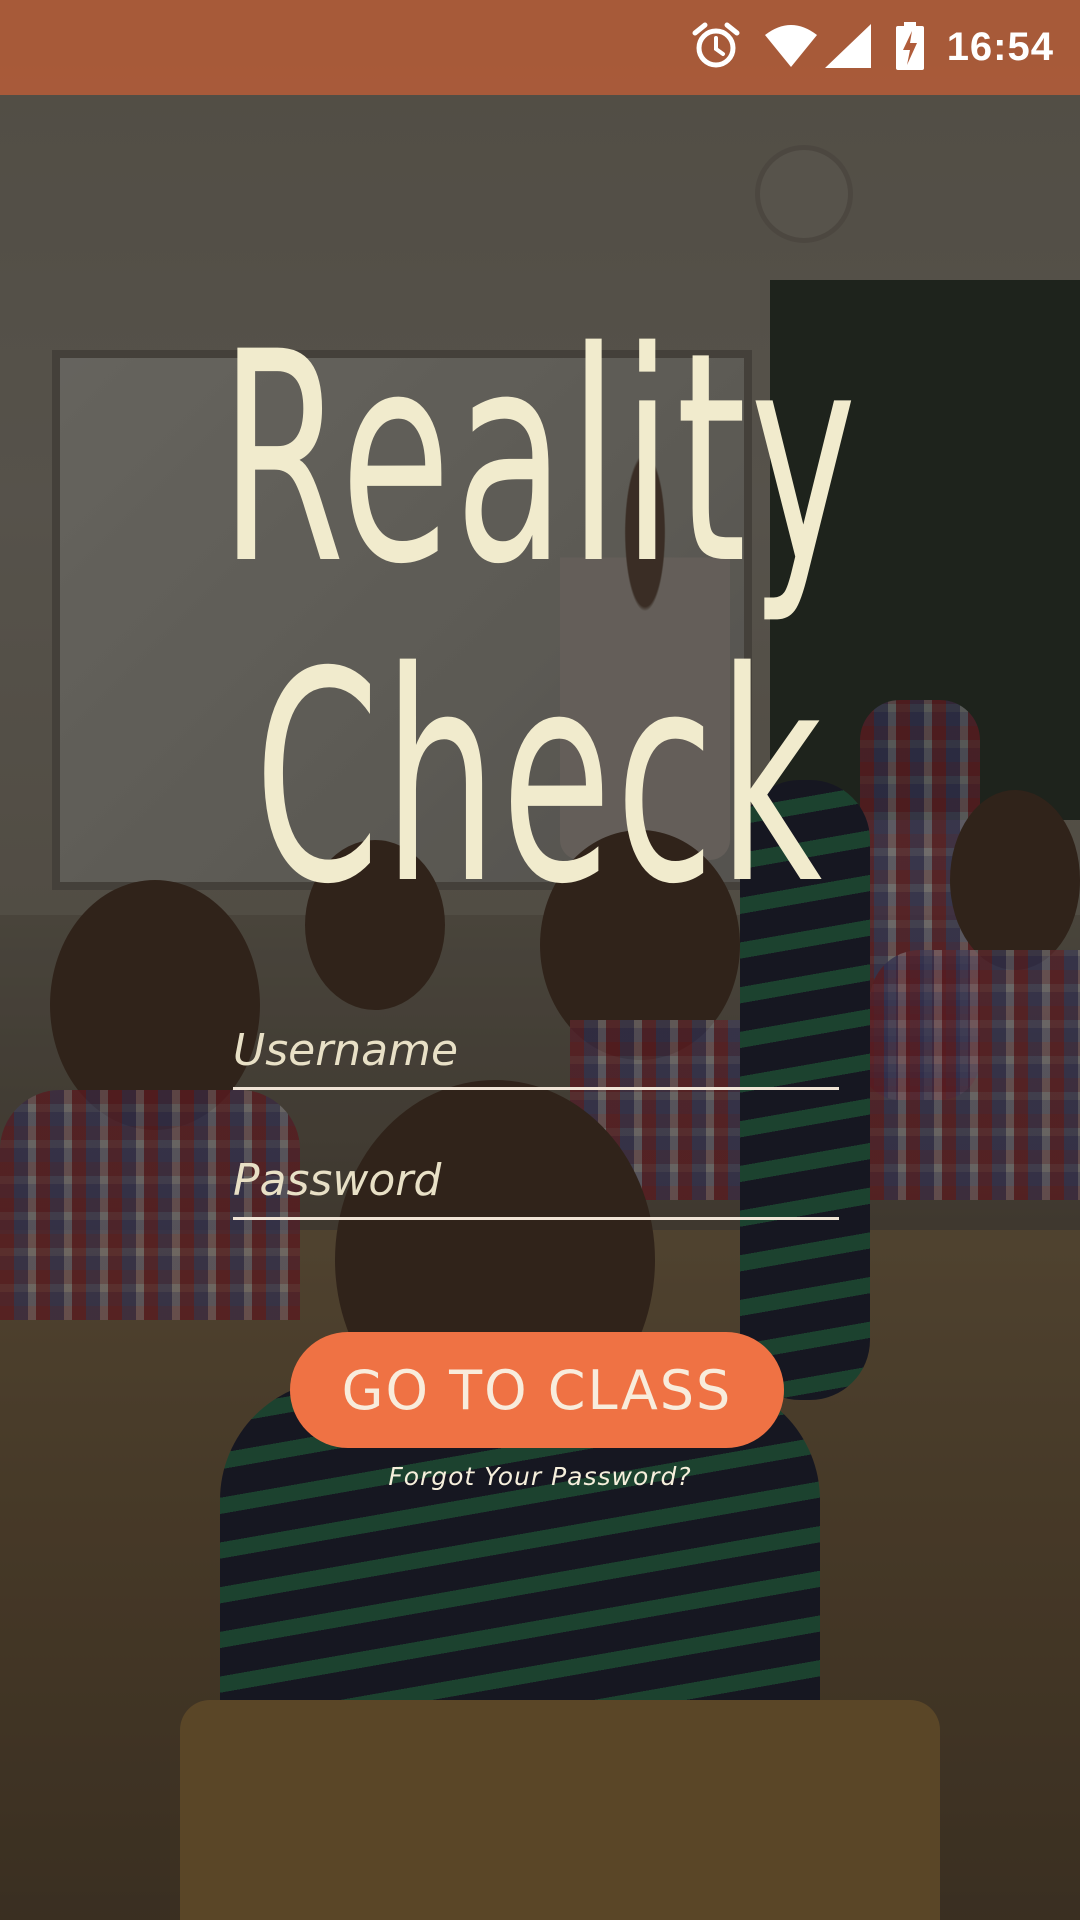 The height and width of the screenshot is (1920, 1080). What do you see at coordinates (540, 1476) in the screenshot?
I see `forgot-password-link: Forgot Your Password?` at bounding box center [540, 1476].